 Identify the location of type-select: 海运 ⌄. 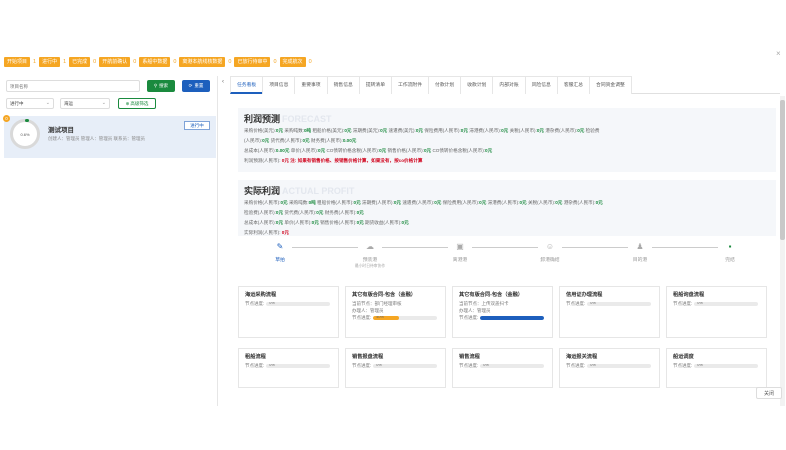
(85, 103).